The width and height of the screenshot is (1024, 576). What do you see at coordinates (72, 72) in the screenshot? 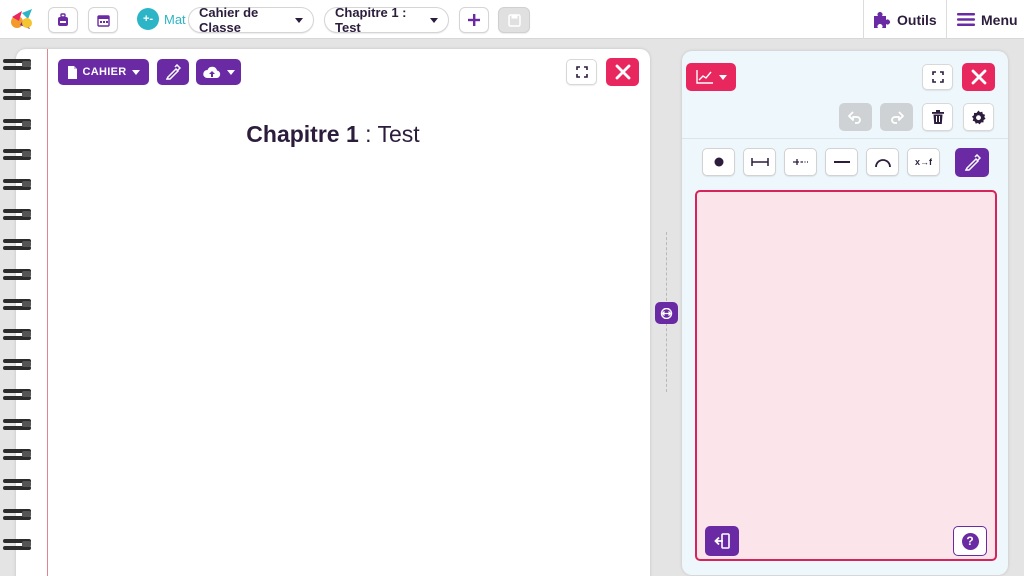
I see `document-icon` at bounding box center [72, 72].